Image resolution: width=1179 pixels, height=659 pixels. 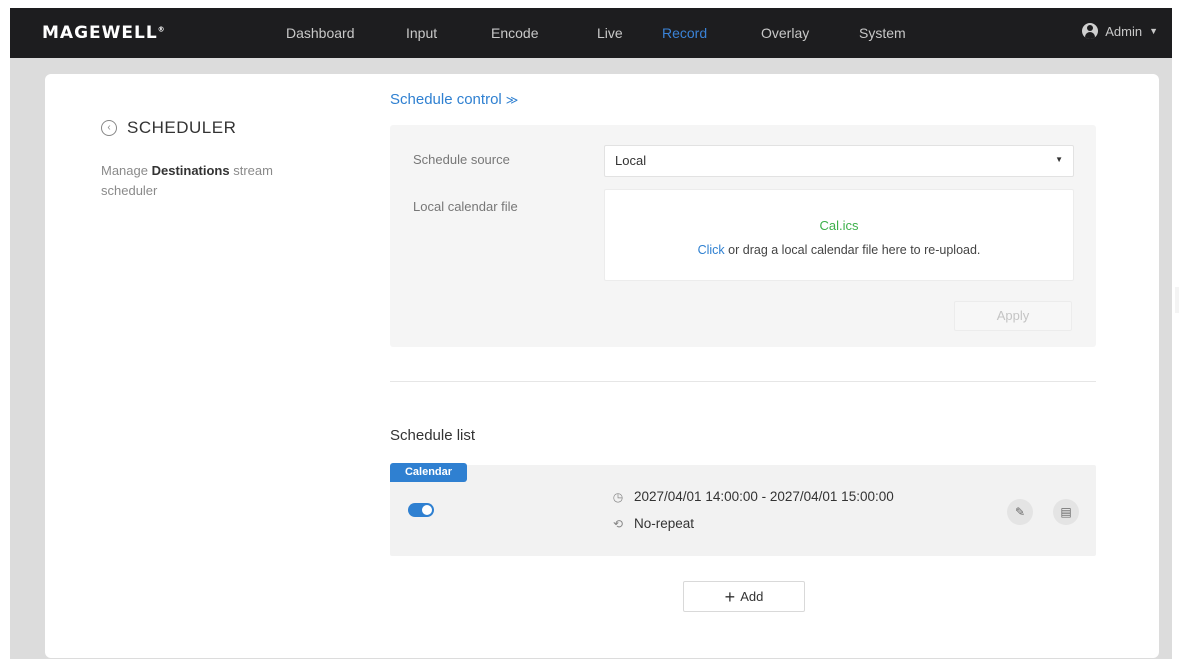 What do you see at coordinates (618, 496) in the screenshot?
I see `clock-icon: ◷` at bounding box center [618, 496].